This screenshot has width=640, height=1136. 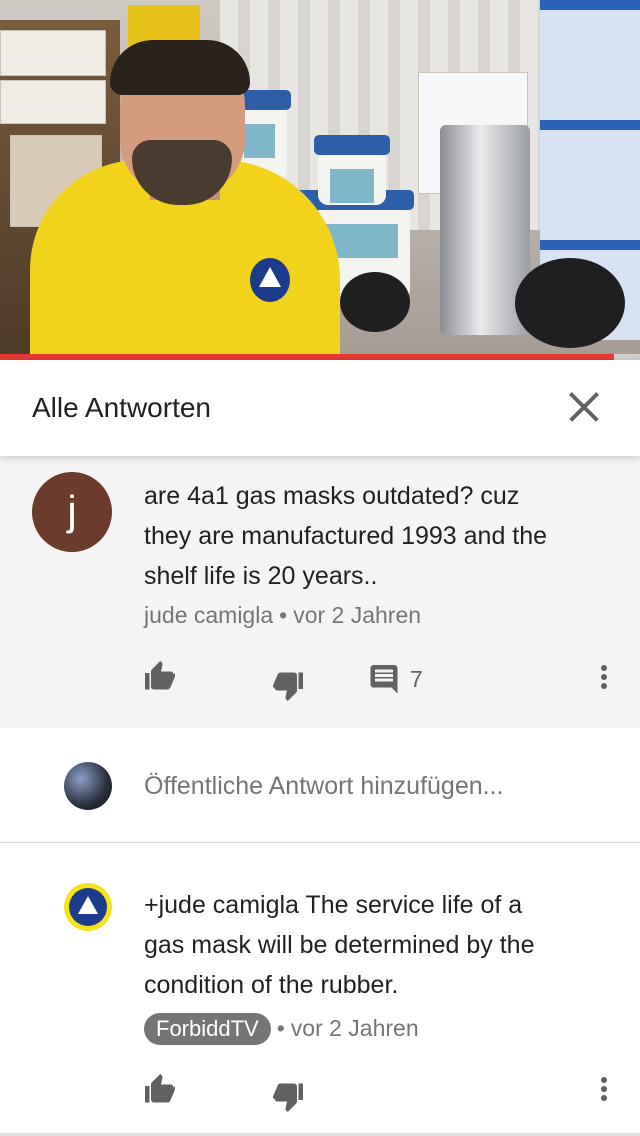 I want to click on comment-meta: jude camigla • vor 2 Jahren, so click(x=283, y=615).